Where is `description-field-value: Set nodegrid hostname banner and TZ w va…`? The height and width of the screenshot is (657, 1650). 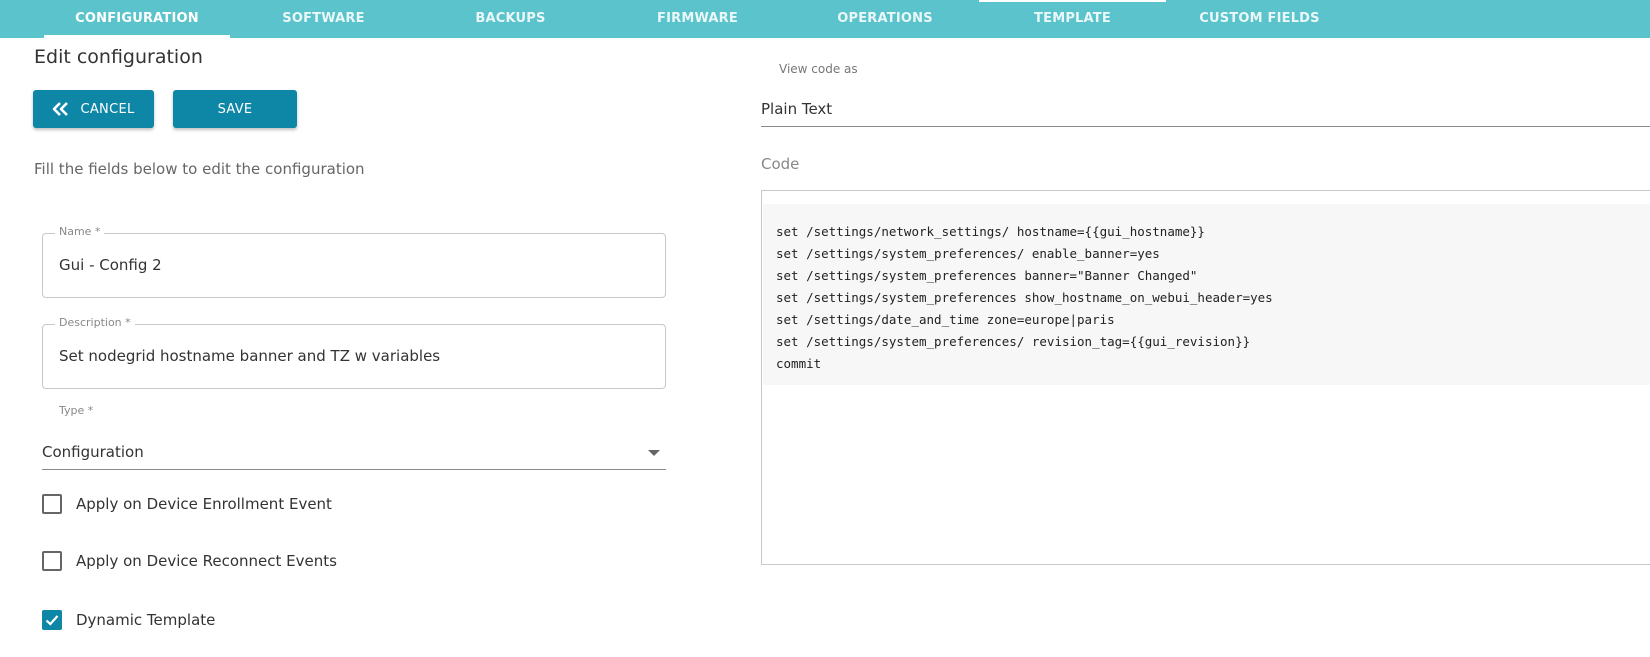
description-field-value: Set nodegrid hostname banner and TZ w va… is located at coordinates (250, 356).